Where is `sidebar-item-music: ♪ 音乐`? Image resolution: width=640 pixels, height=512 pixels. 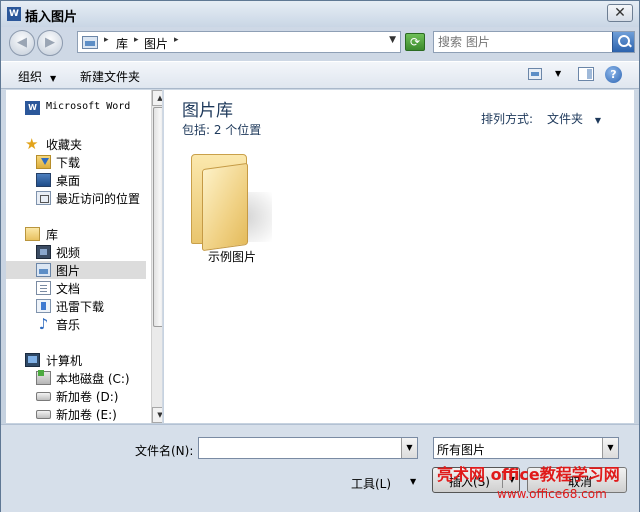 sidebar-item-music: ♪ 音乐 is located at coordinates (76, 324).